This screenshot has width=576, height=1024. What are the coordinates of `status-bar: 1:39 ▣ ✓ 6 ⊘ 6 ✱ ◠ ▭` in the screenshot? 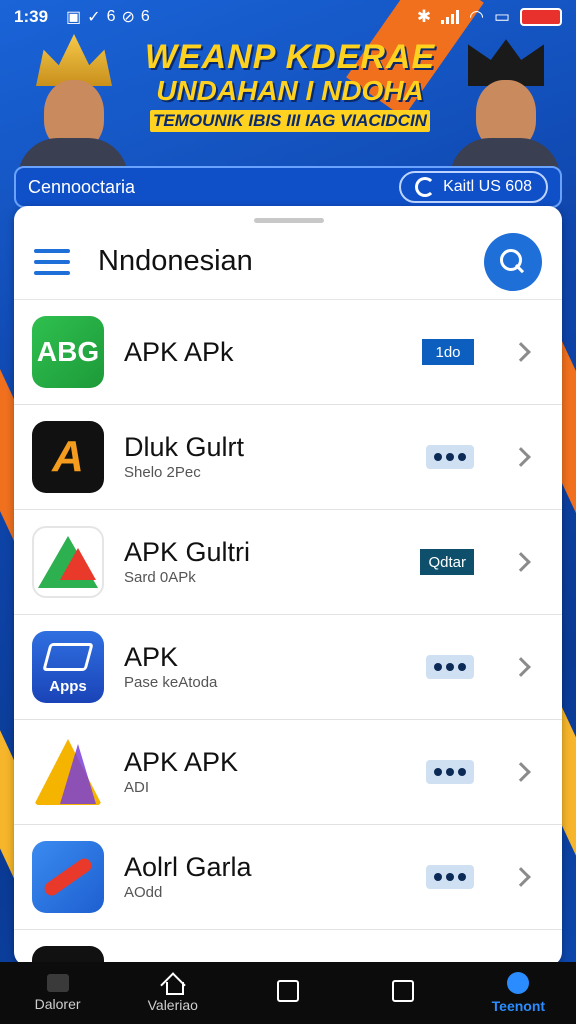 It's located at (288, 17).